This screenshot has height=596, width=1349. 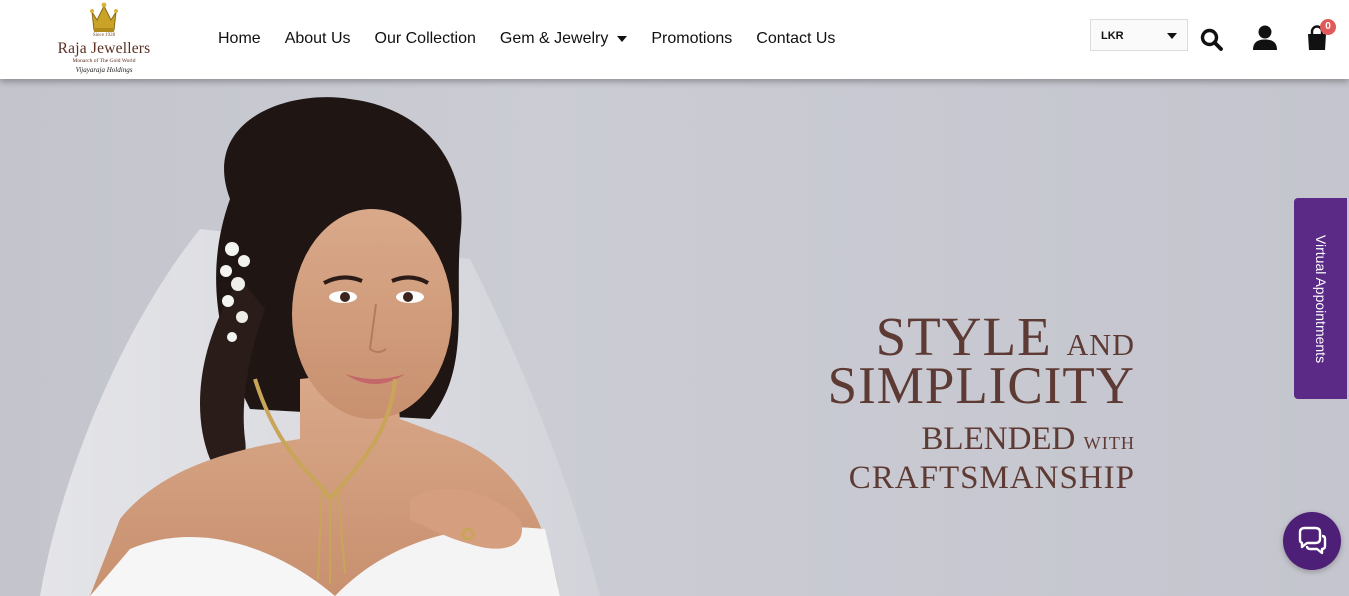 What do you see at coordinates (981, 386) in the screenshot?
I see `headline-line-2: SIMPLICITY` at bounding box center [981, 386].